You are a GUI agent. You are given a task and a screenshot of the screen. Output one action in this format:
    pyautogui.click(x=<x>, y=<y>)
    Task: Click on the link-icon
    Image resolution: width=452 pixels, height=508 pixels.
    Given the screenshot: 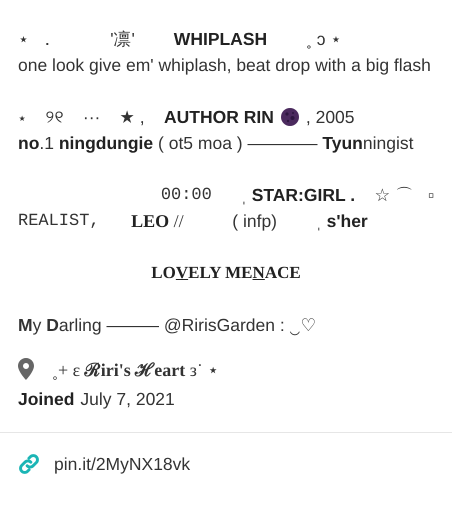 What is the action you would take?
    pyautogui.click(x=29, y=464)
    